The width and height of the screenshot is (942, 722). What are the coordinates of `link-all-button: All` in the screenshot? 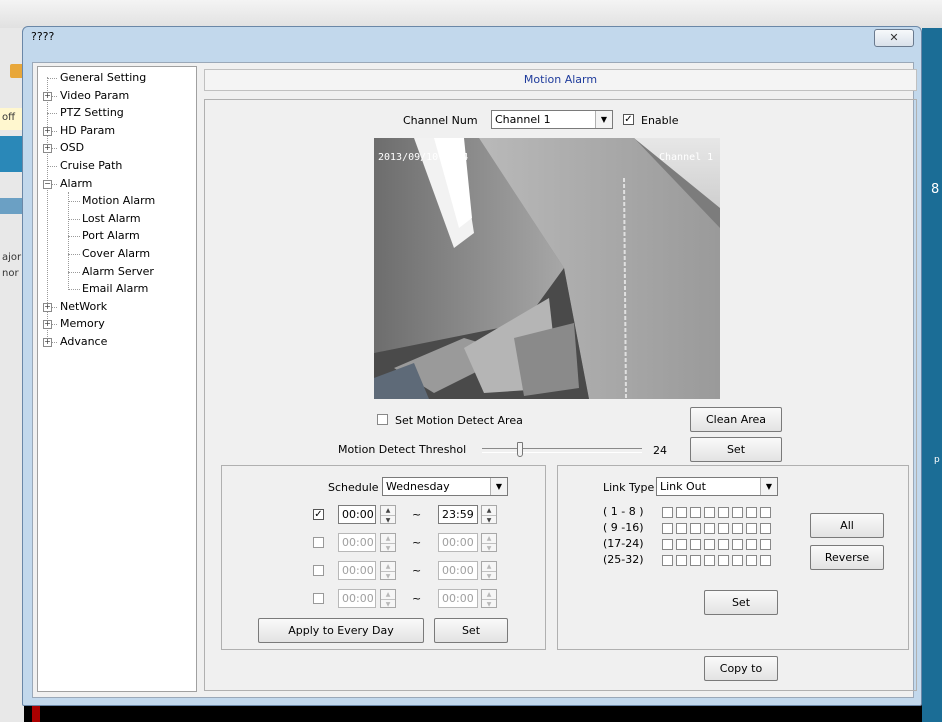 It's located at (847, 525).